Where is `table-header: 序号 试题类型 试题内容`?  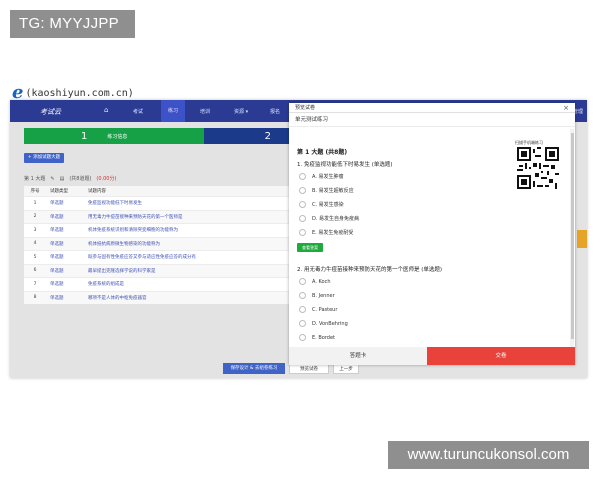 table-header: 序号 试题类型 试题内容 is located at coordinates (161, 191).